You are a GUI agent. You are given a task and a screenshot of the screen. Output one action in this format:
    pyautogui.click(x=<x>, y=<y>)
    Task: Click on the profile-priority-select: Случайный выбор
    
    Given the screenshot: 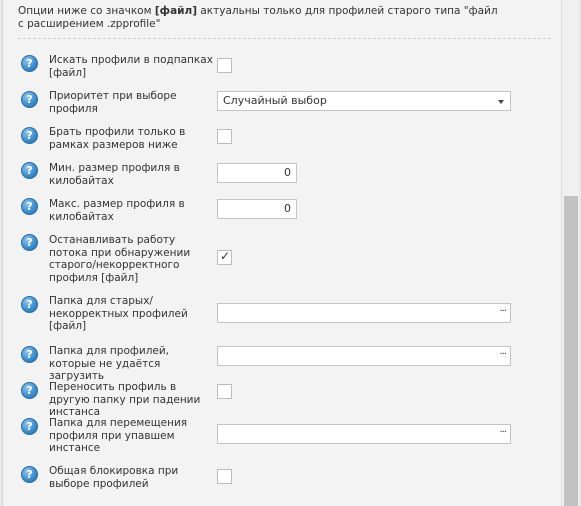 What is the action you would take?
    pyautogui.click(x=364, y=101)
    